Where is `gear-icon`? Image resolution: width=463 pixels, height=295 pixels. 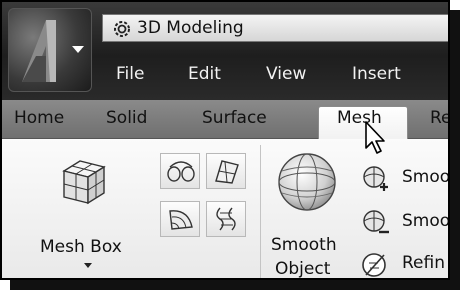
gear-icon is located at coordinates (122, 29).